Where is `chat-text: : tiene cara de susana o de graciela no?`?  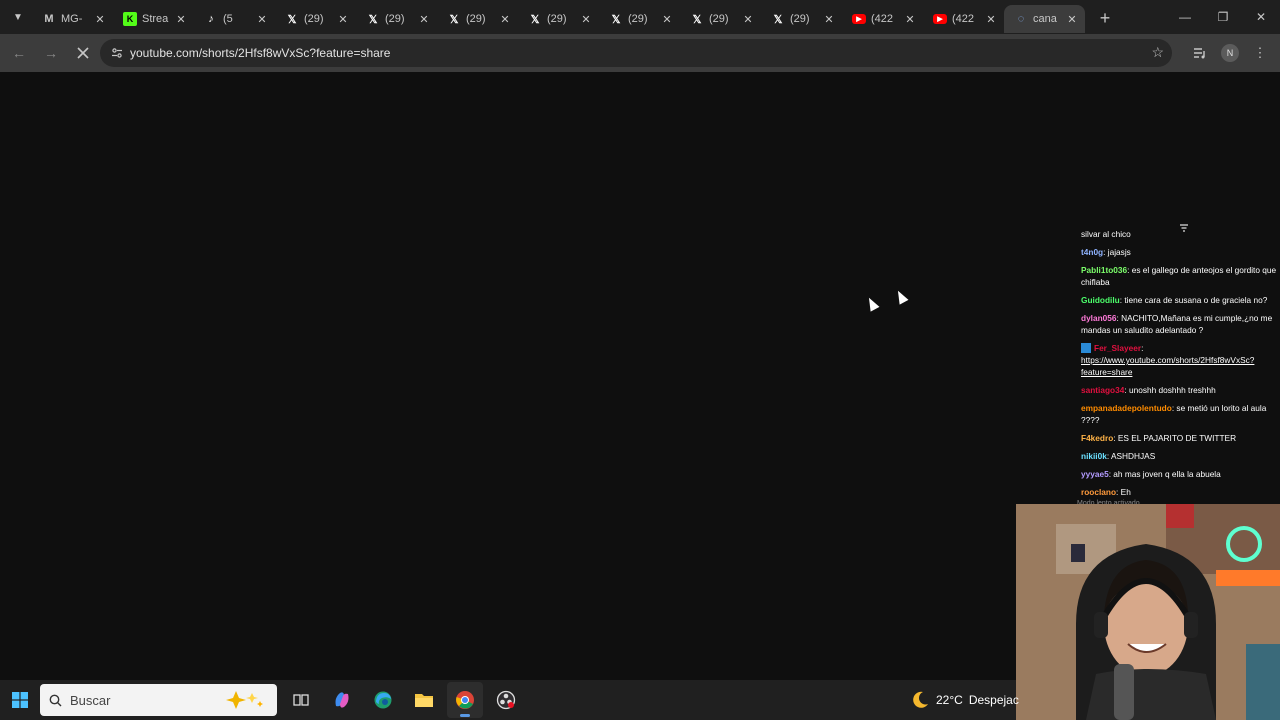
chat-text: : tiene cara de susana o de graciela no? is located at coordinates (1193, 300).